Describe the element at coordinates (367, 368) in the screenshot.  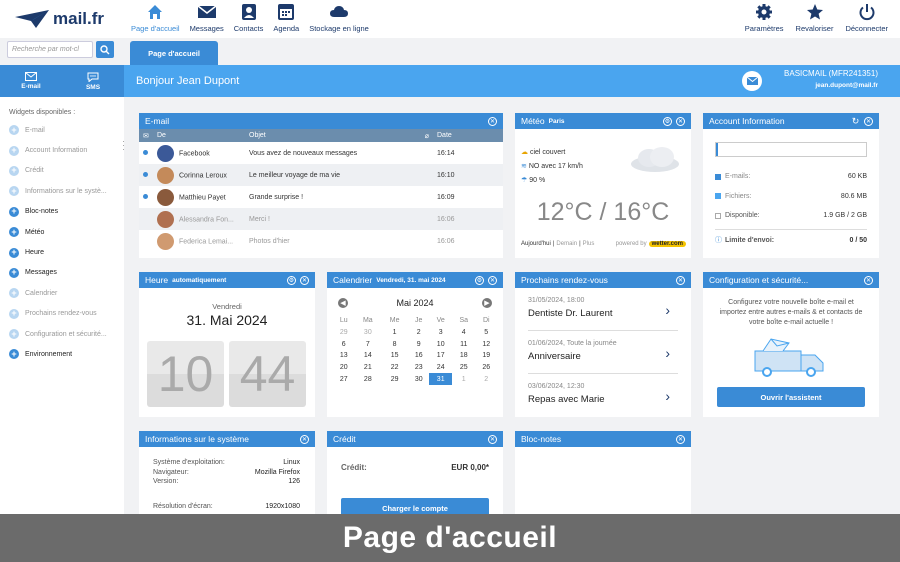
I see `calendar-day: 21` at that location.